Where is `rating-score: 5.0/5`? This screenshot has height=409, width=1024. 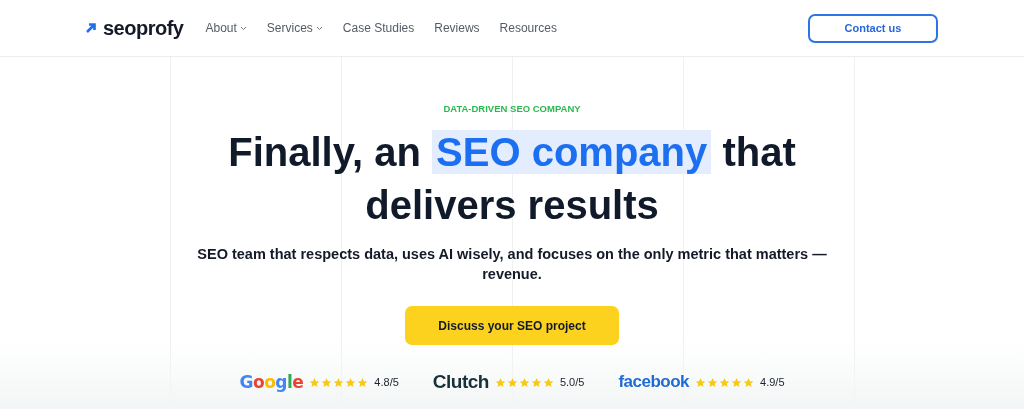 rating-score: 5.0/5 is located at coordinates (572, 382).